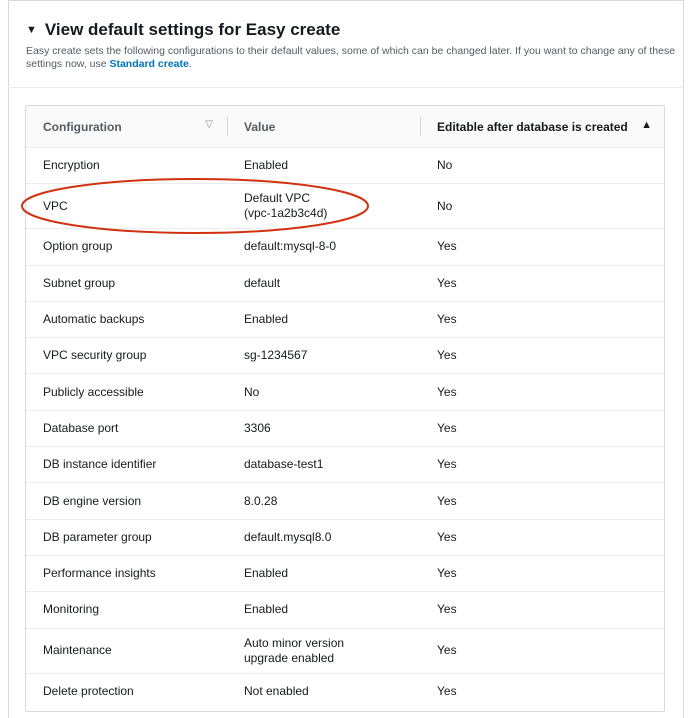 The image size is (693, 718). I want to click on cell-value: sg-1234567, so click(323, 356).